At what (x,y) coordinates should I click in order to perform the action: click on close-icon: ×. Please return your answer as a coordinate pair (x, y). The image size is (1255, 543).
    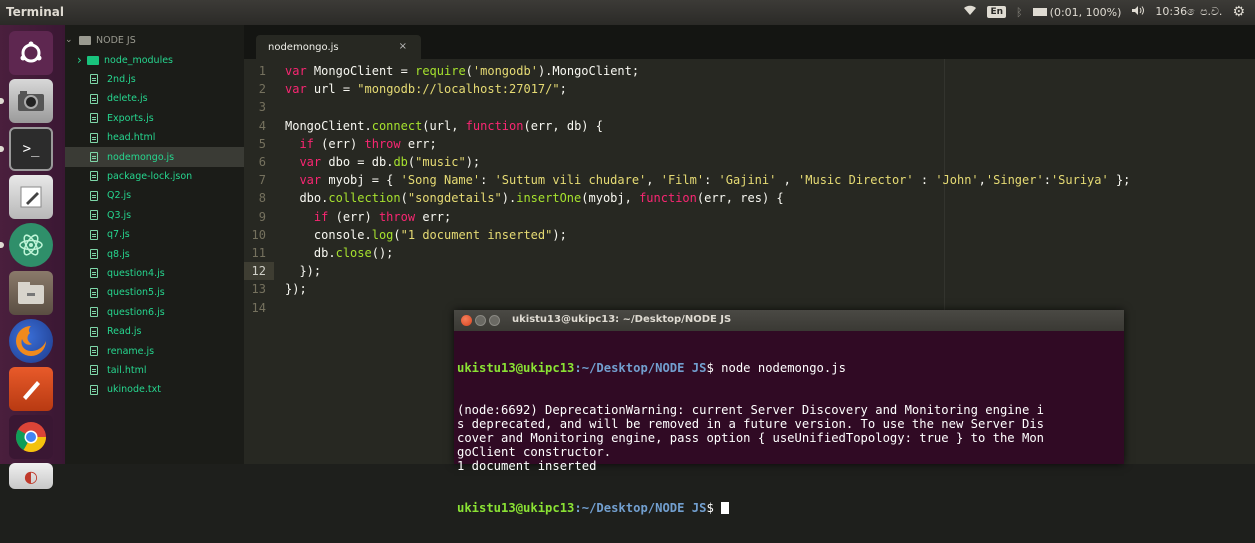
    Looking at the image, I should click on (403, 46).